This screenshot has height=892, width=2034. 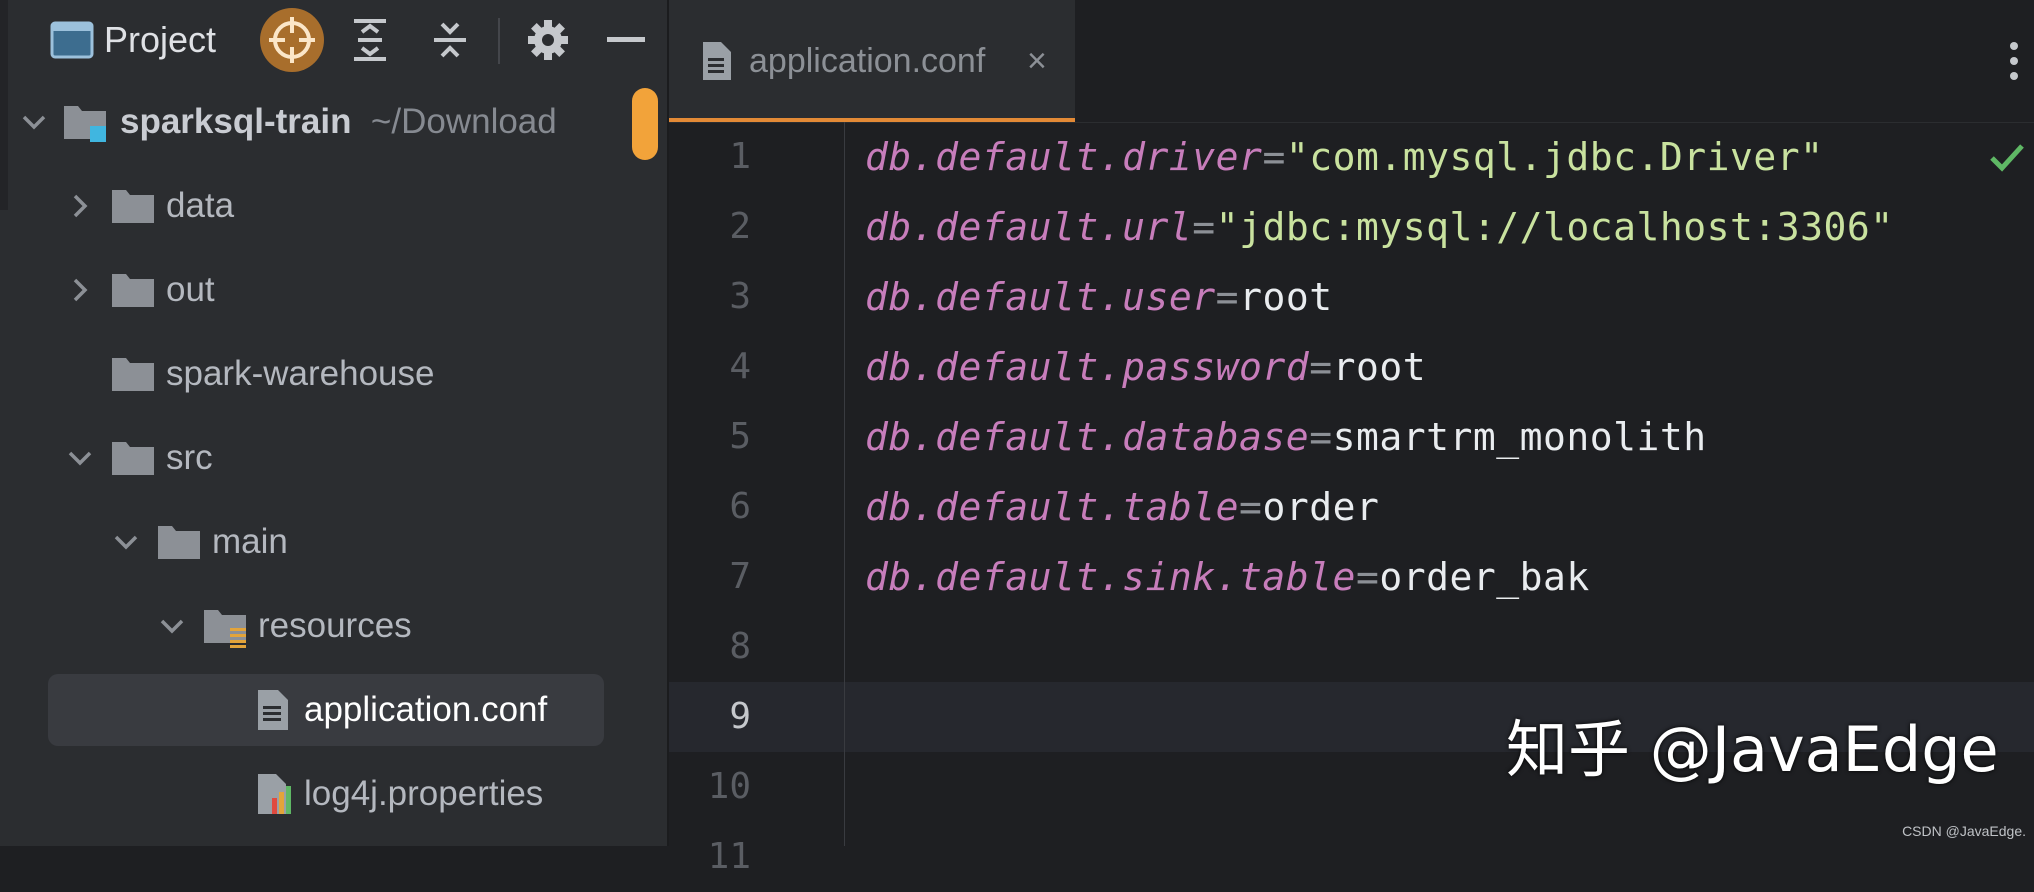 What do you see at coordinates (1087, 367) in the screenshot?
I see `property-key: db.default.password` at bounding box center [1087, 367].